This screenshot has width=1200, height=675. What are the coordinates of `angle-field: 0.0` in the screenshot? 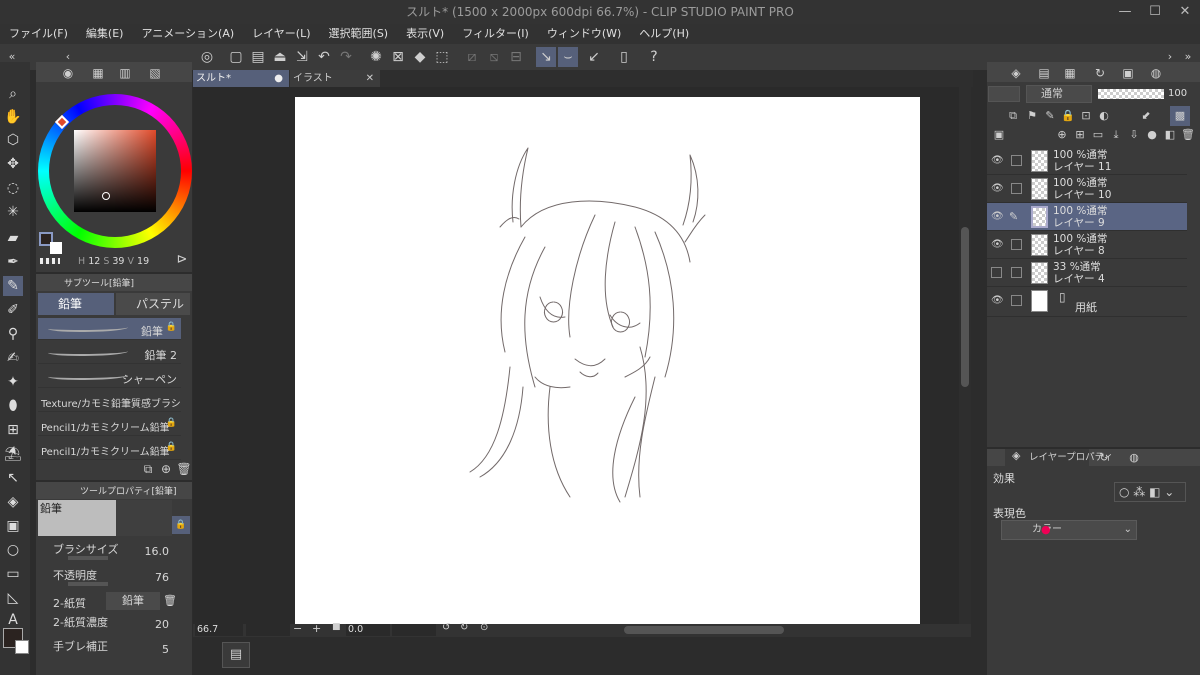 It's located at (368, 630).